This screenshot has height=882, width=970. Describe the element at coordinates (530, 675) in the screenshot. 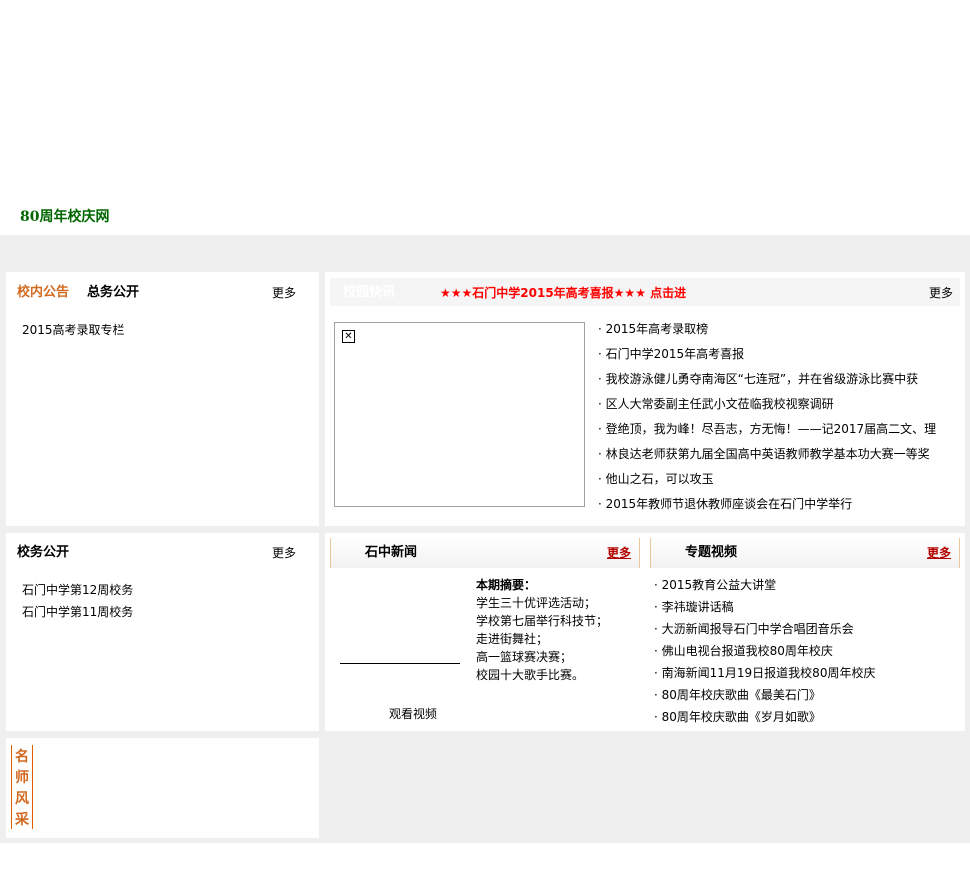

I see `summary-line: 校园十大歌手比赛。` at that location.